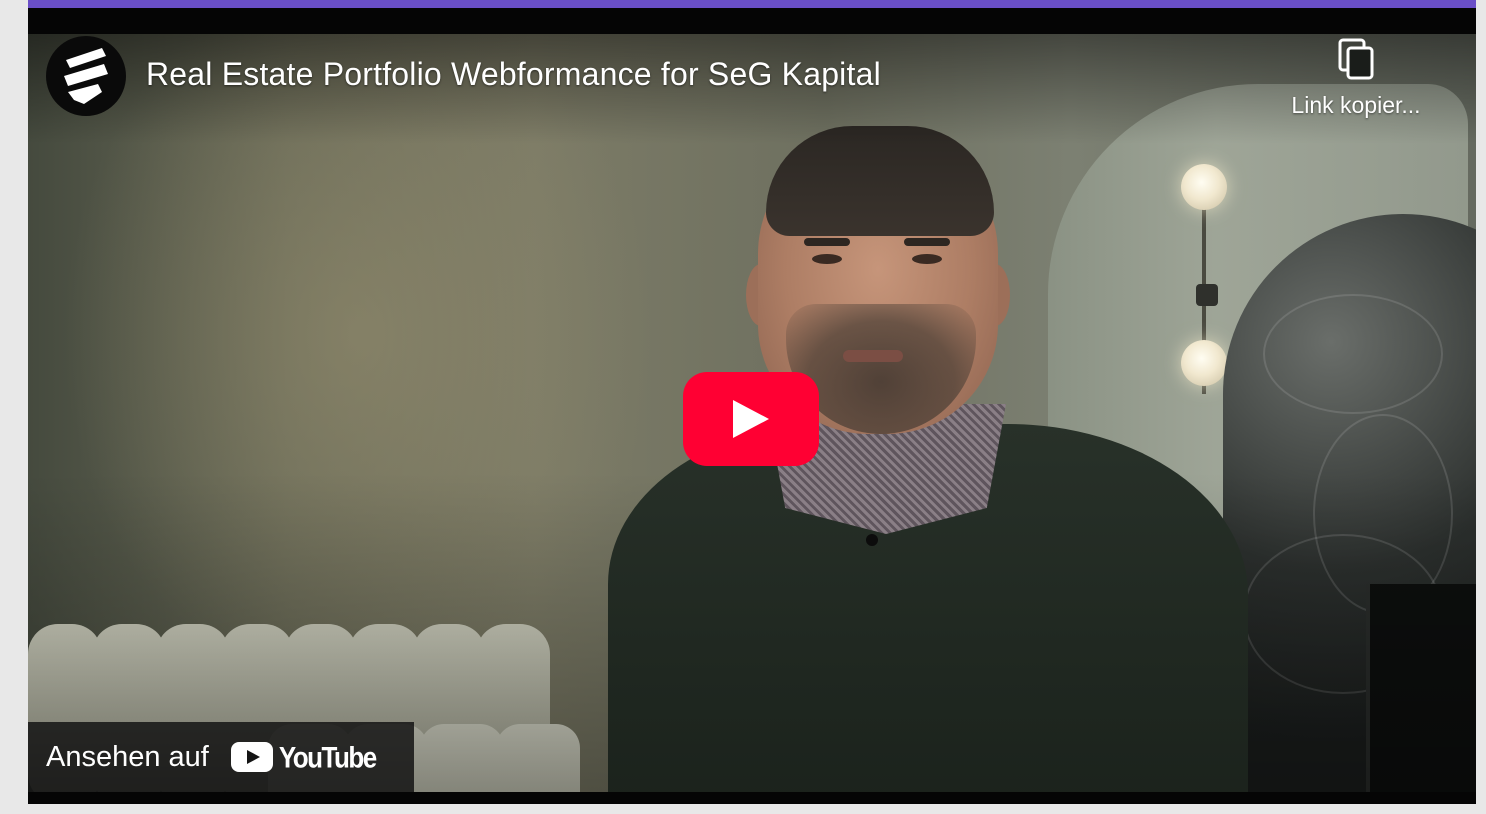  What do you see at coordinates (827, 259) in the screenshot?
I see `presenter-eye-left` at bounding box center [827, 259].